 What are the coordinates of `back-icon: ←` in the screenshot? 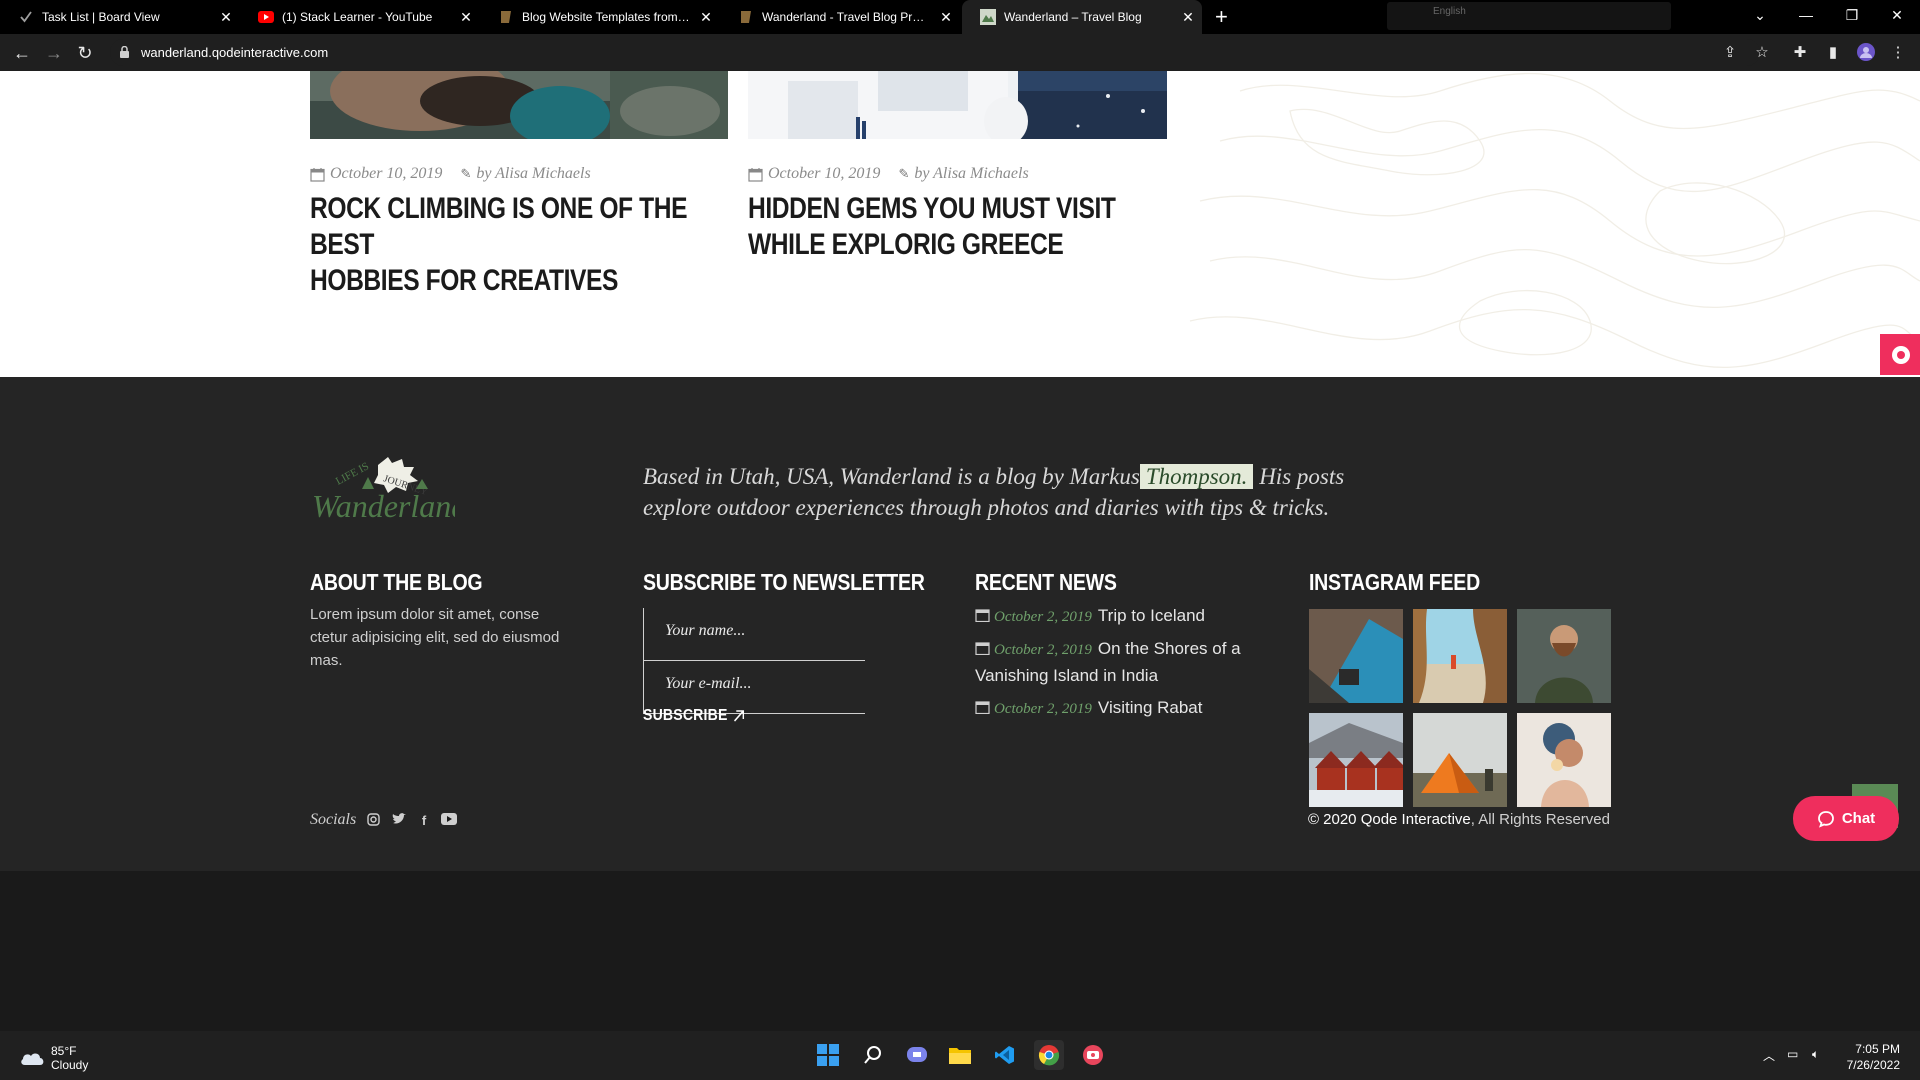 It's located at (22, 53).